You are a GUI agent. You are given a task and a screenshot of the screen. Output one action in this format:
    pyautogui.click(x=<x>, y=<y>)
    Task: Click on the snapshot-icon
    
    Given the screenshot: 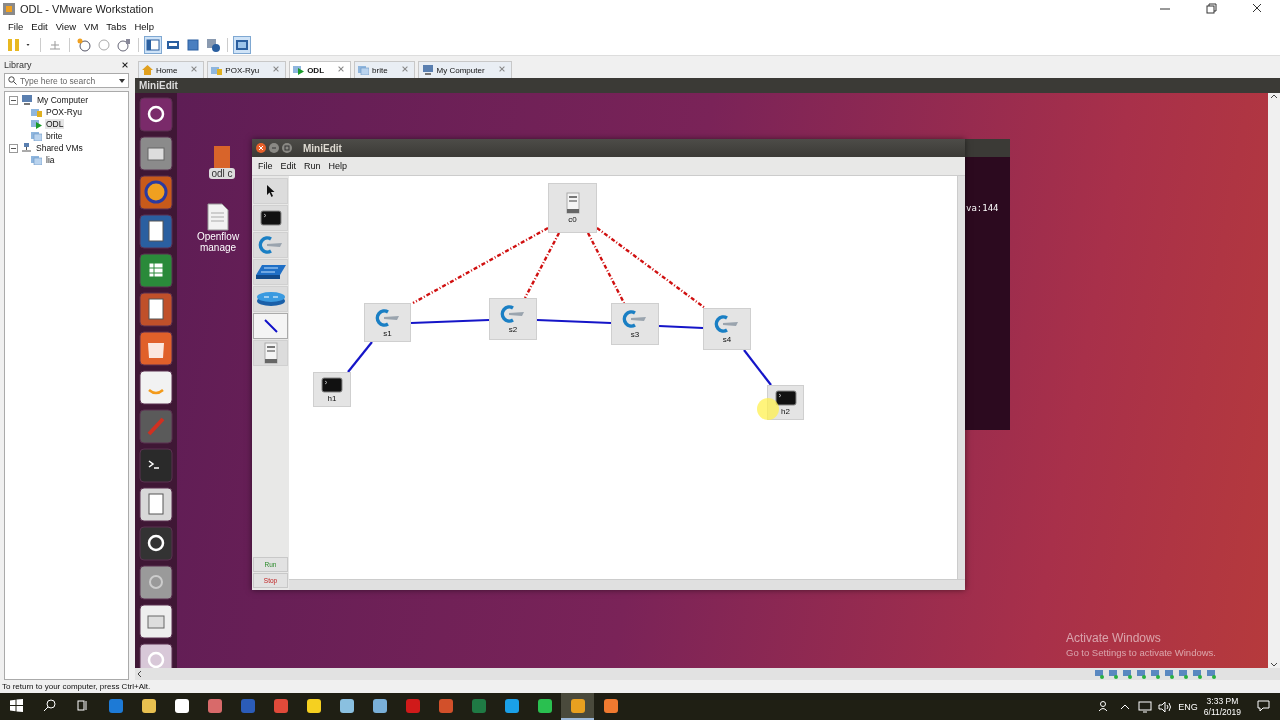 What is the action you would take?
    pyautogui.click(x=84, y=45)
    